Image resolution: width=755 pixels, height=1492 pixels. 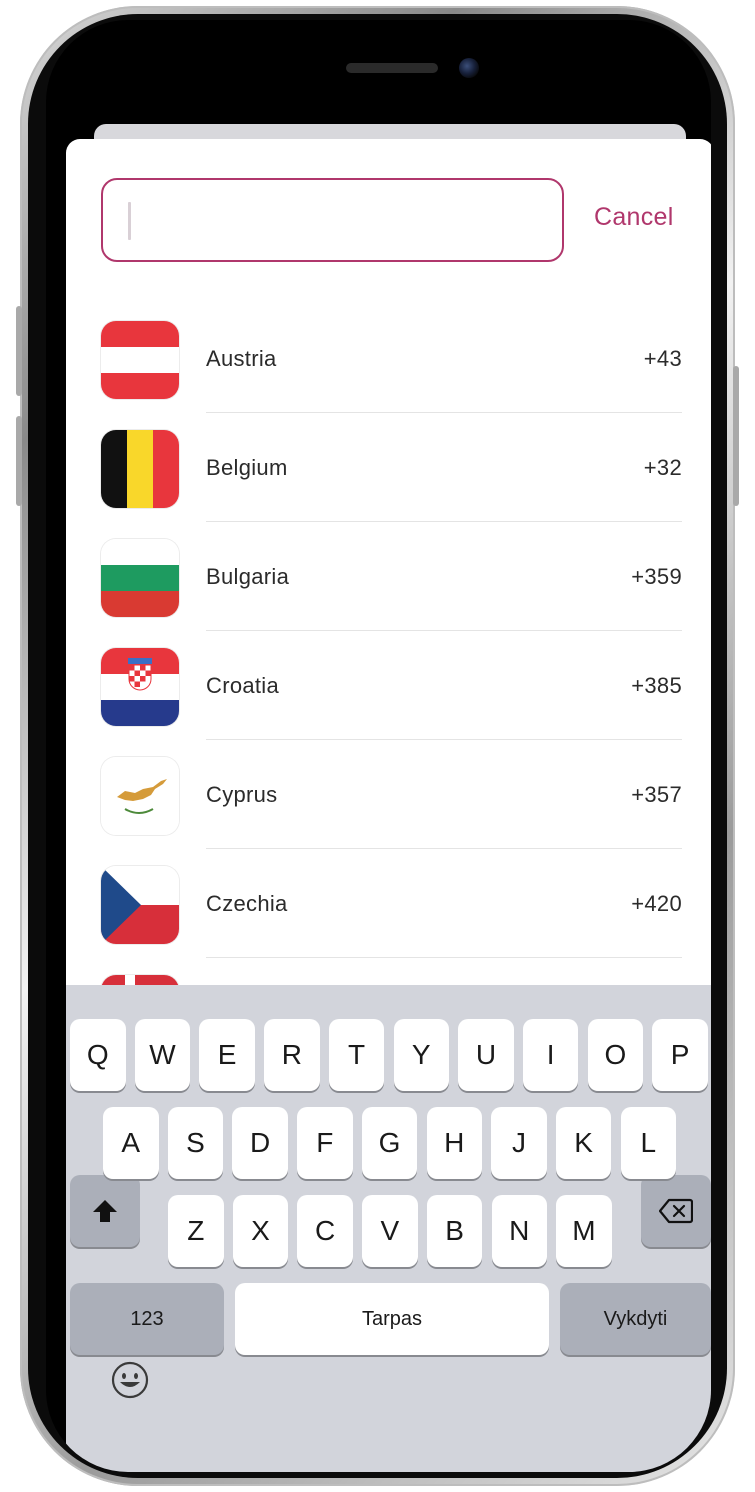 What do you see at coordinates (98, 1055) in the screenshot?
I see `key-q: Q` at bounding box center [98, 1055].